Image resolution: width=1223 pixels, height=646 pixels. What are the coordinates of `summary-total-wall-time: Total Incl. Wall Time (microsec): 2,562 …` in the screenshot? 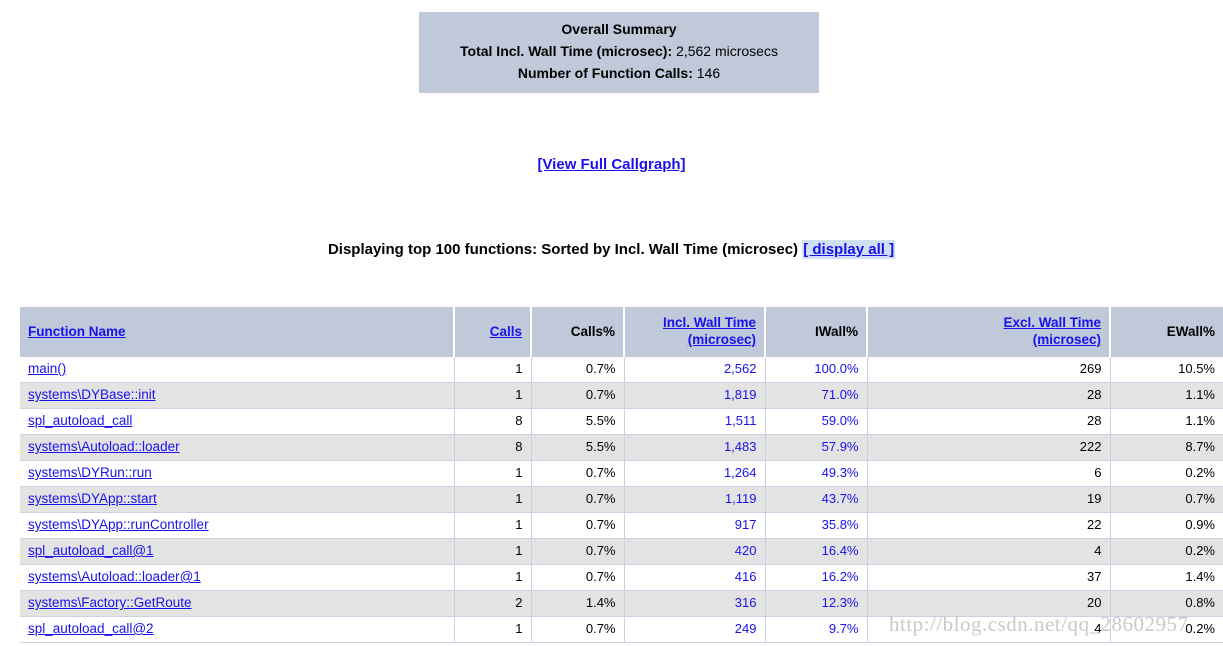 It's located at (619, 51).